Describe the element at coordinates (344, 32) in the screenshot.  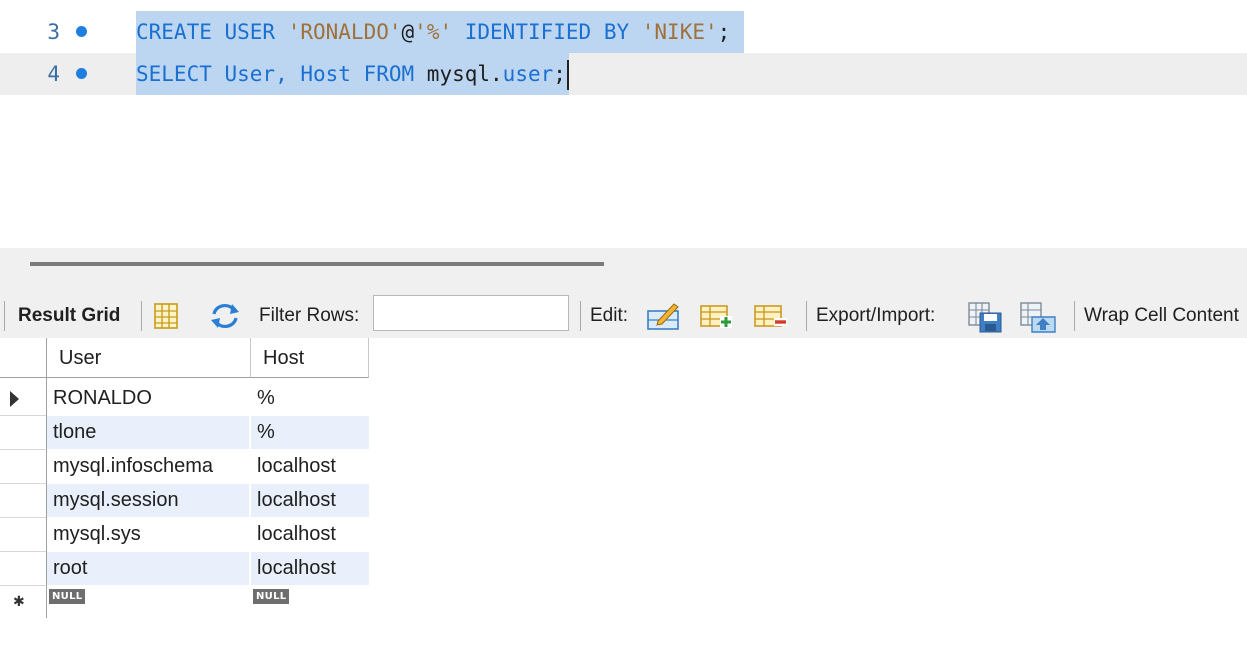
I see `sql-string: 'RONALDO'` at that location.